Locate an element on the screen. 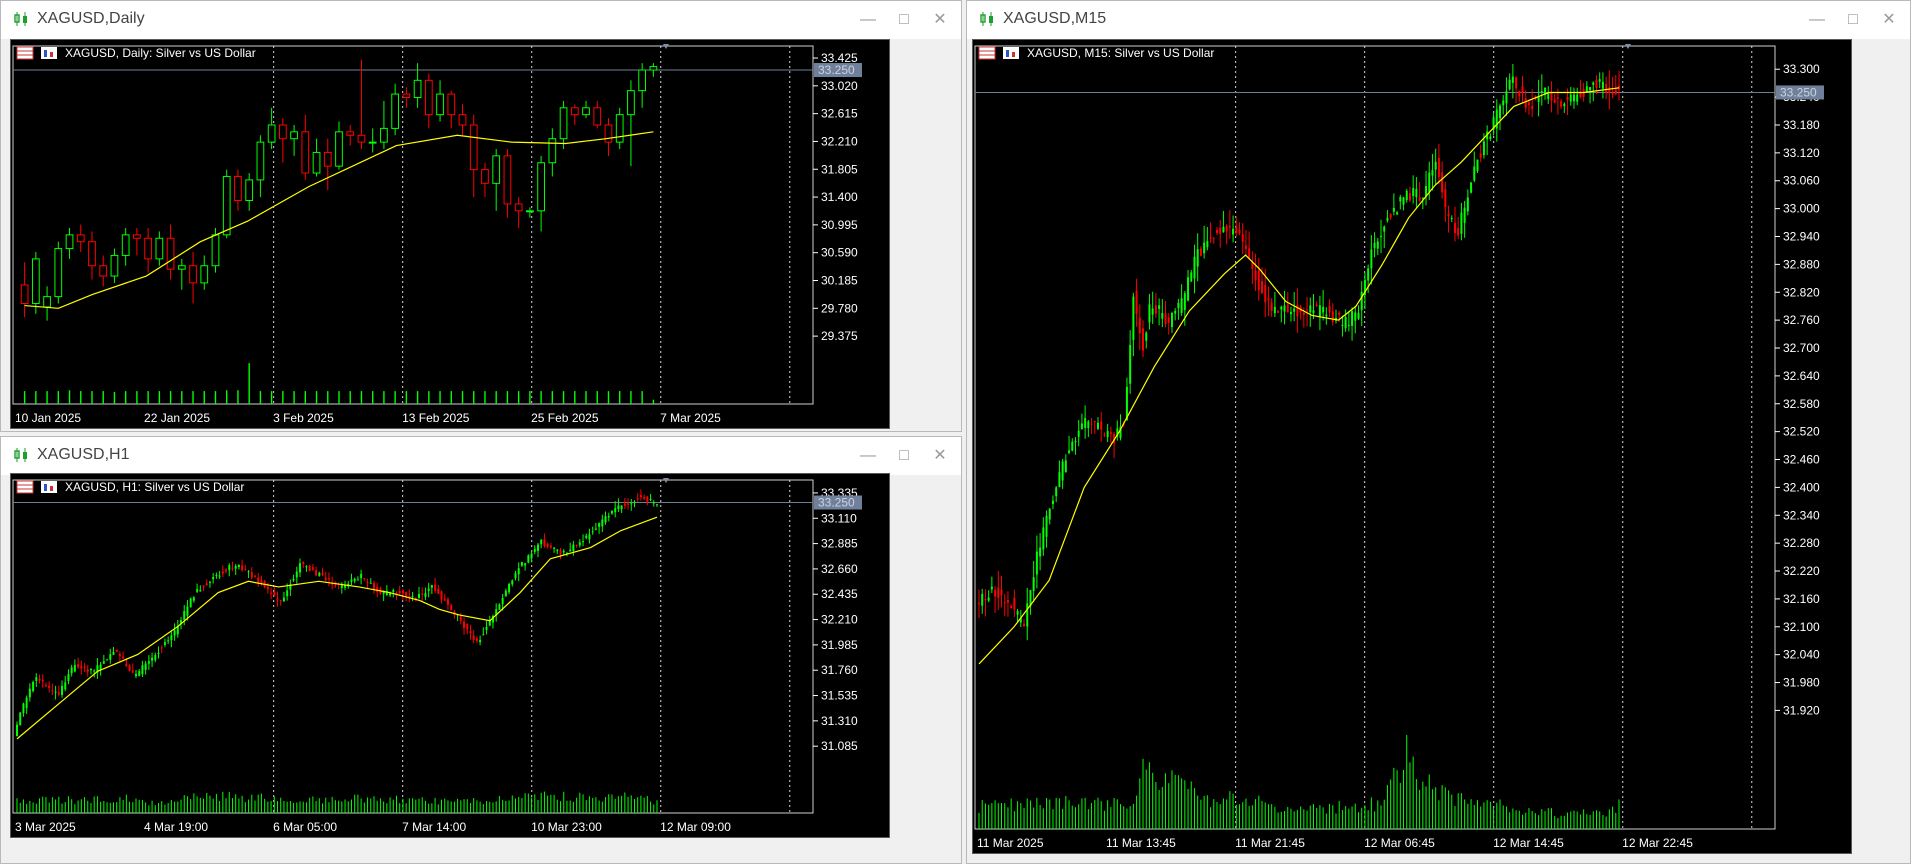 Image resolution: width=1911 pixels, height=864 pixels. time-tick-label: 7 Mar 2025 is located at coordinates (690, 418).